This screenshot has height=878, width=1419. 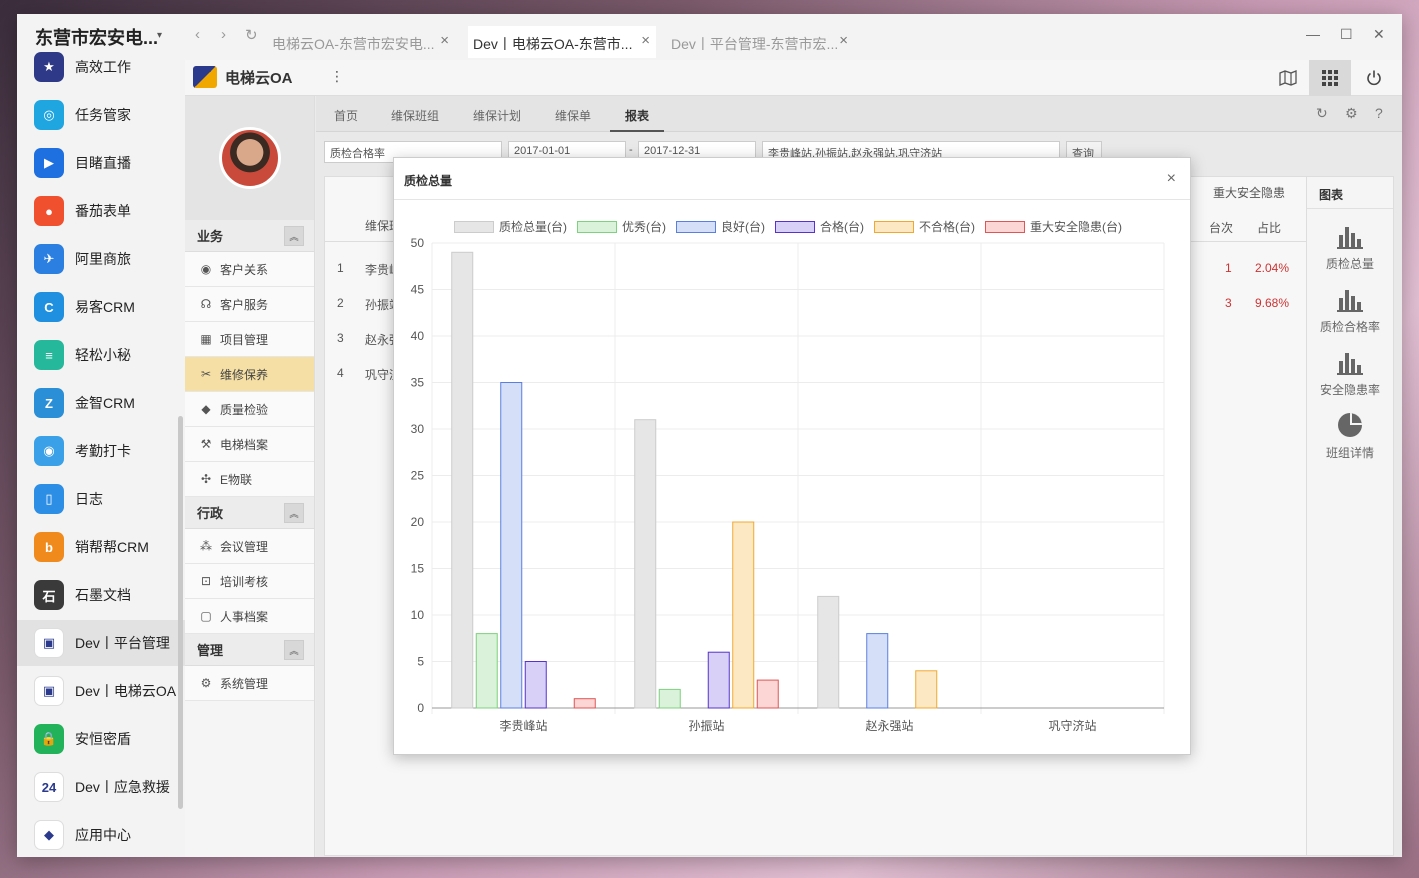 I want to click on app-item: ★ 高效工作, so click(x=101, y=67).